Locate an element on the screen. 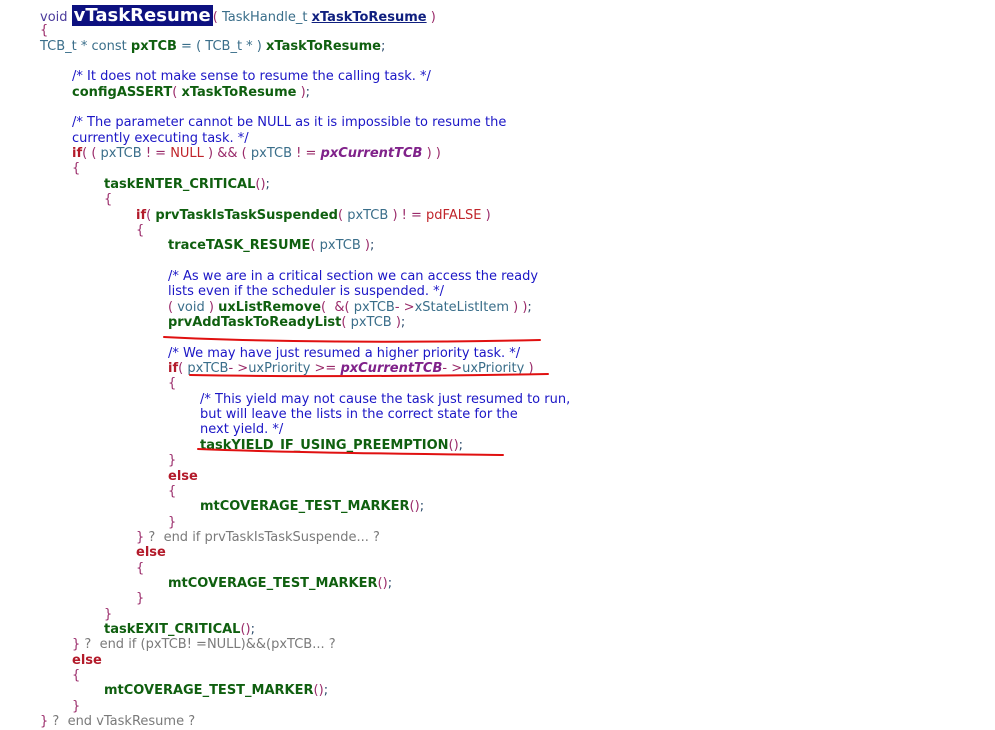 The height and width of the screenshot is (730, 995). code-line: } ? end vTaskResume ? is located at coordinates (117, 722).